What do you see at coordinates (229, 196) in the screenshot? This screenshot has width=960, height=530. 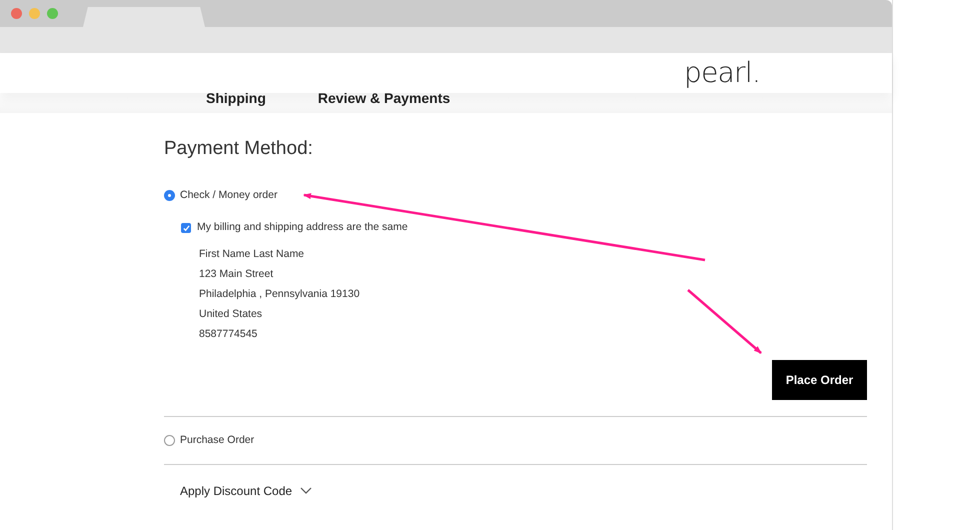 I see `payment-option-label: Check / Money order` at bounding box center [229, 196].